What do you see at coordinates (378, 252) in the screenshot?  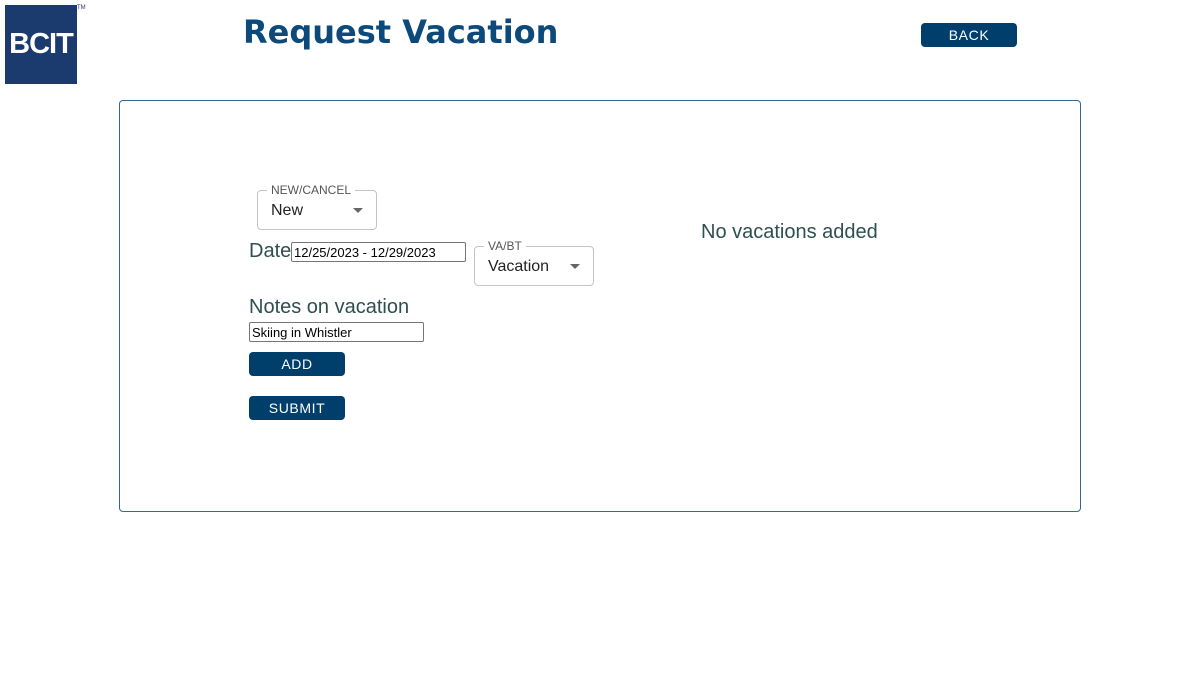 I see `date-range-input` at bounding box center [378, 252].